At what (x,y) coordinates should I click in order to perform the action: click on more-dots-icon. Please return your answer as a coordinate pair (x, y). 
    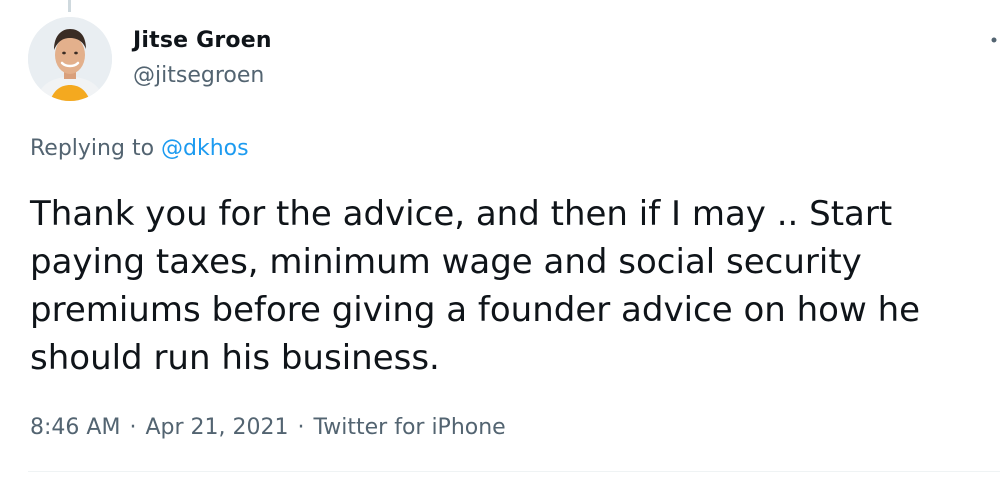
    Looking at the image, I should click on (991, 42).